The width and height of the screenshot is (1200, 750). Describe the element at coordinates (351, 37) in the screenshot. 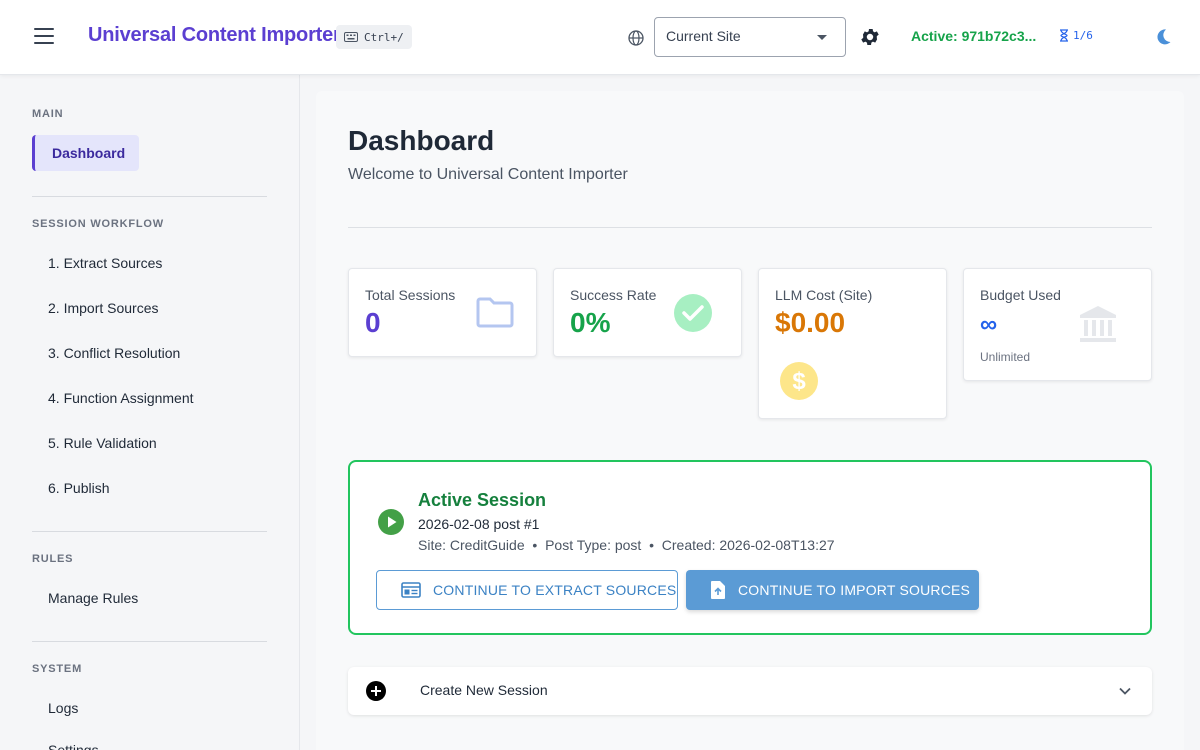

I see `keyboard-icon` at that location.